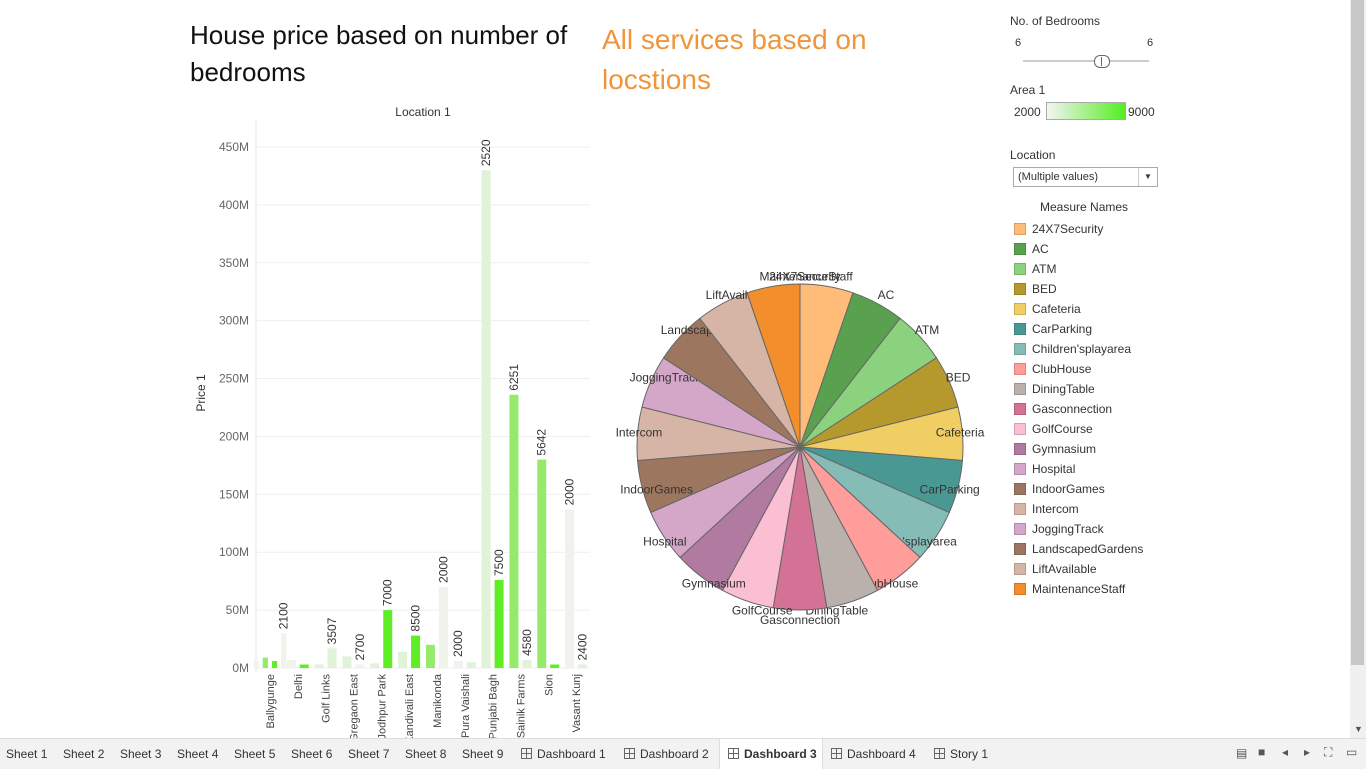 This screenshot has height=769, width=1366. I want to click on tab-sheet-9: Sheet 9, so click(484, 754).